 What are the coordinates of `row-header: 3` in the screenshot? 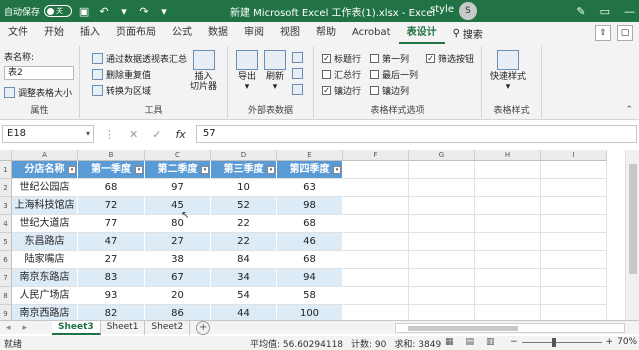 It's located at (6, 206).